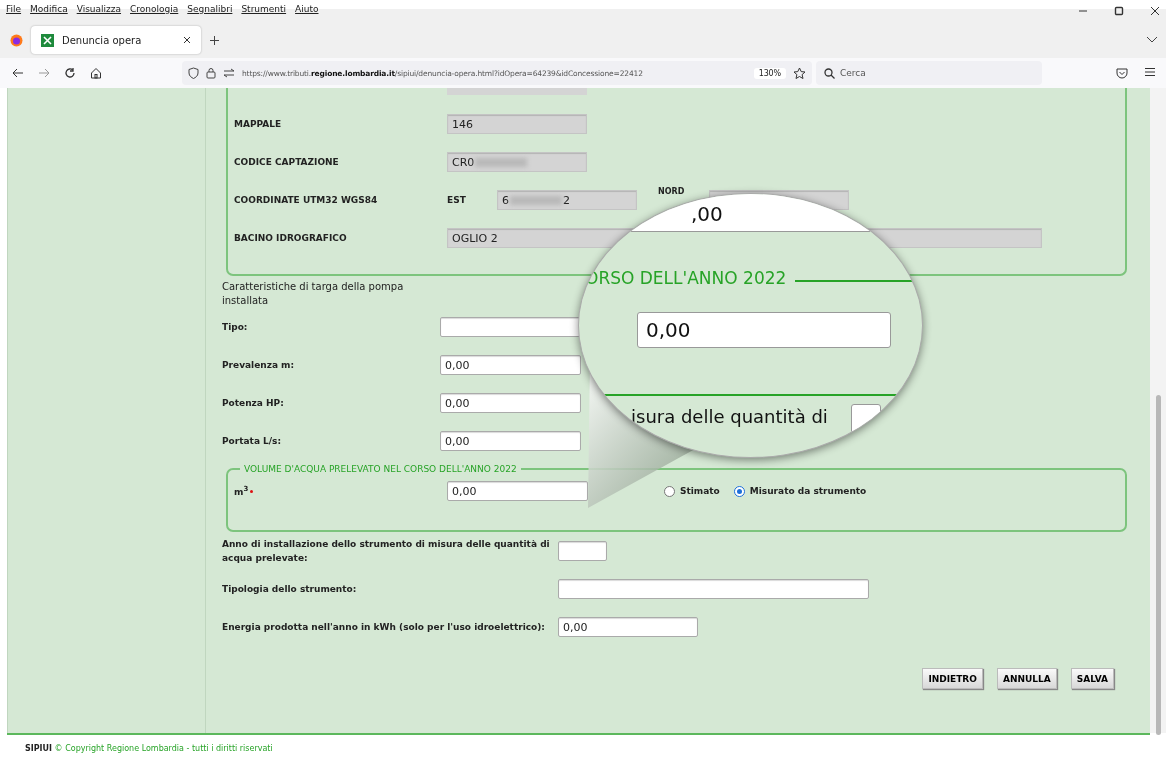 The height and width of the screenshot is (765, 1166). Describe the element at coordinates (47, 40) in the screenshot. I see `favicon-icon` at that location.